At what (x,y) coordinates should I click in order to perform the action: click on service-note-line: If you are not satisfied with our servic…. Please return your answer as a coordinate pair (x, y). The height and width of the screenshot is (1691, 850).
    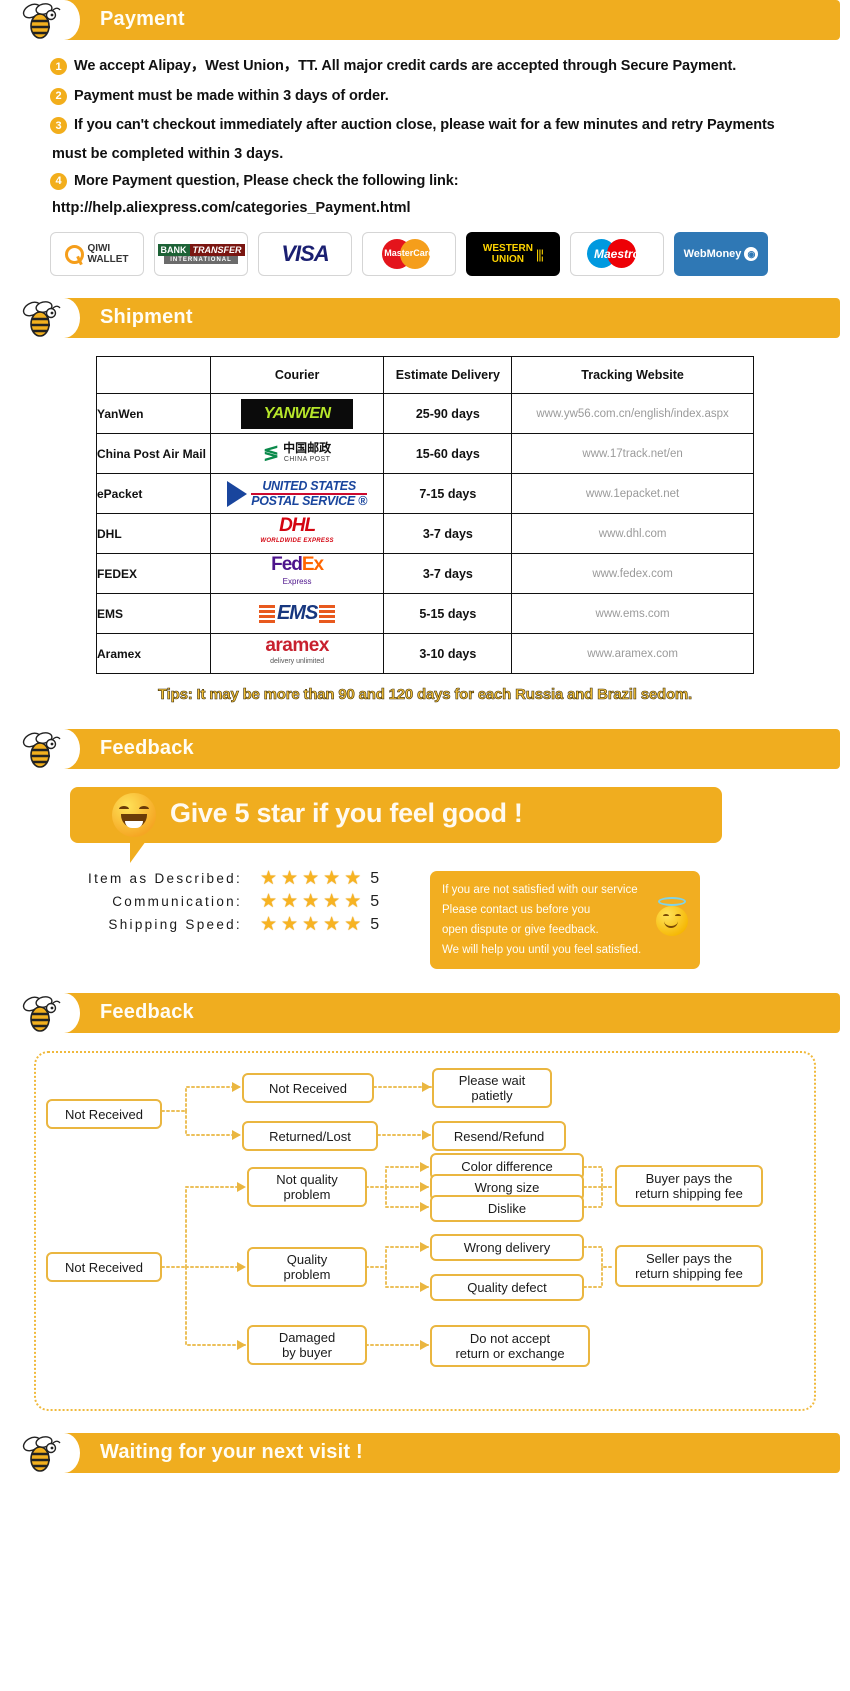
    Looking at the image, I should click on (540, 890).